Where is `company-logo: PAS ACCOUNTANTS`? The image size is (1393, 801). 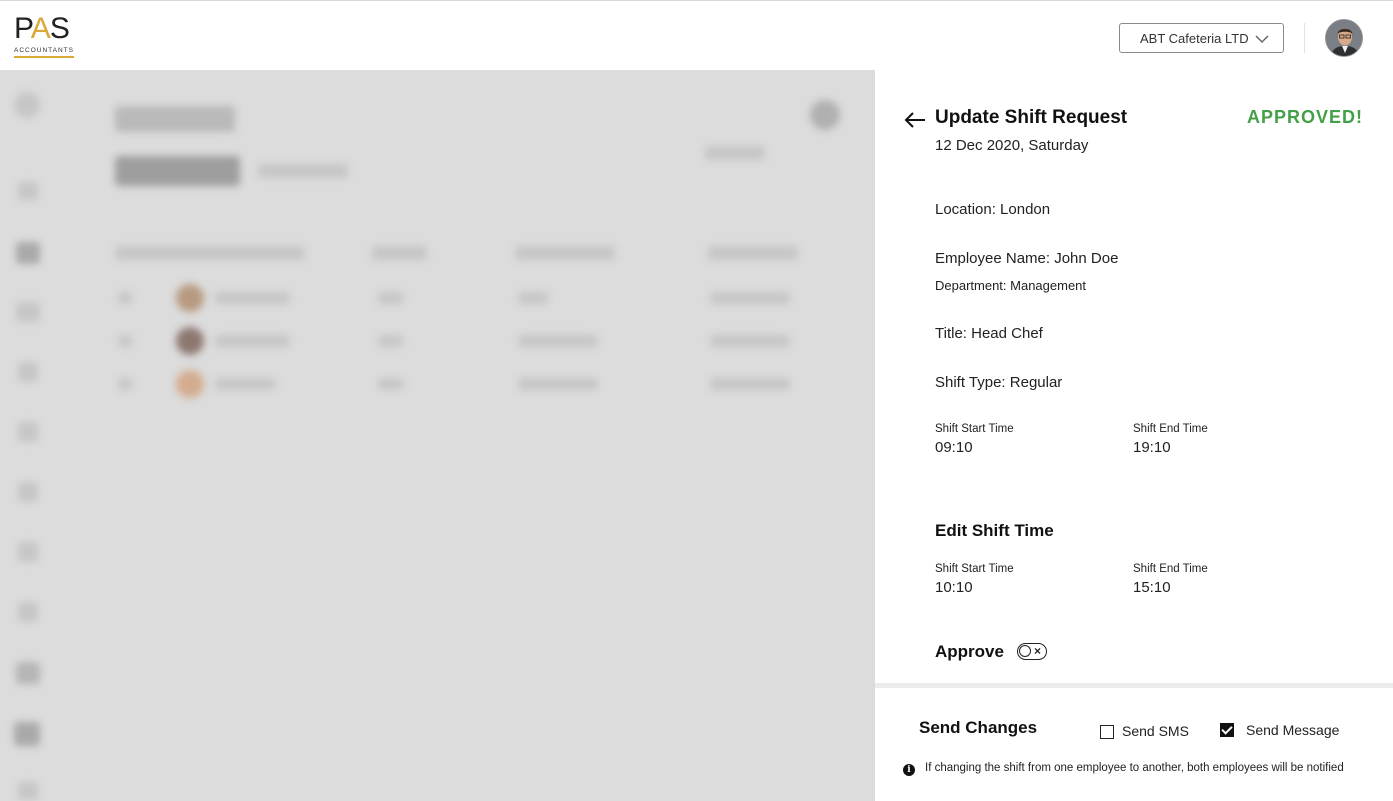 company-logo: PAS ACCOUNTANTS is located at coordinates (46, 37).